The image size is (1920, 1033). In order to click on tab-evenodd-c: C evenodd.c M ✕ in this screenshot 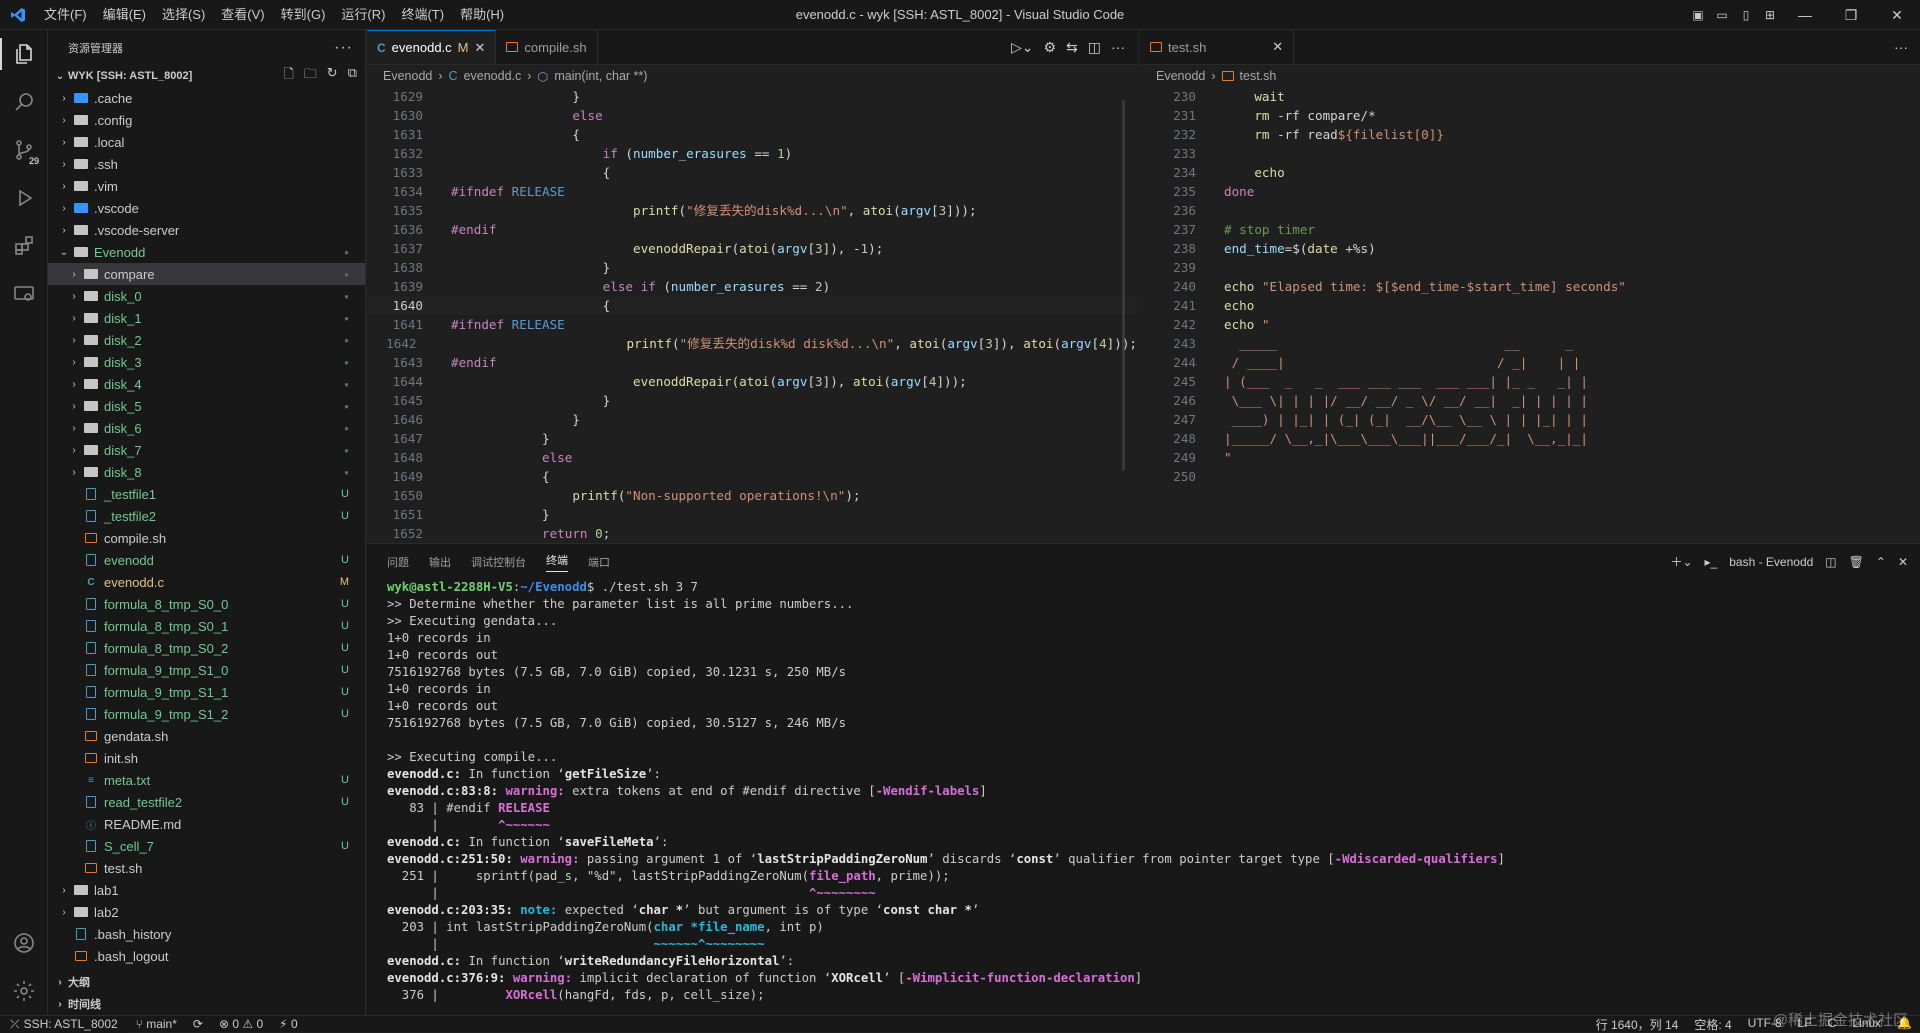, I will do `click(431, 47)`.